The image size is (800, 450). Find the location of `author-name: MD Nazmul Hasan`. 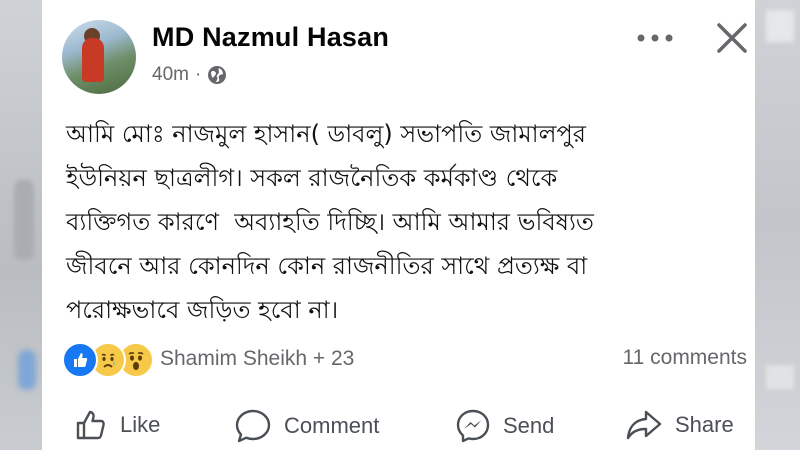

author-name: MD Nazmul Hasan is located at coordinates (270, 37).